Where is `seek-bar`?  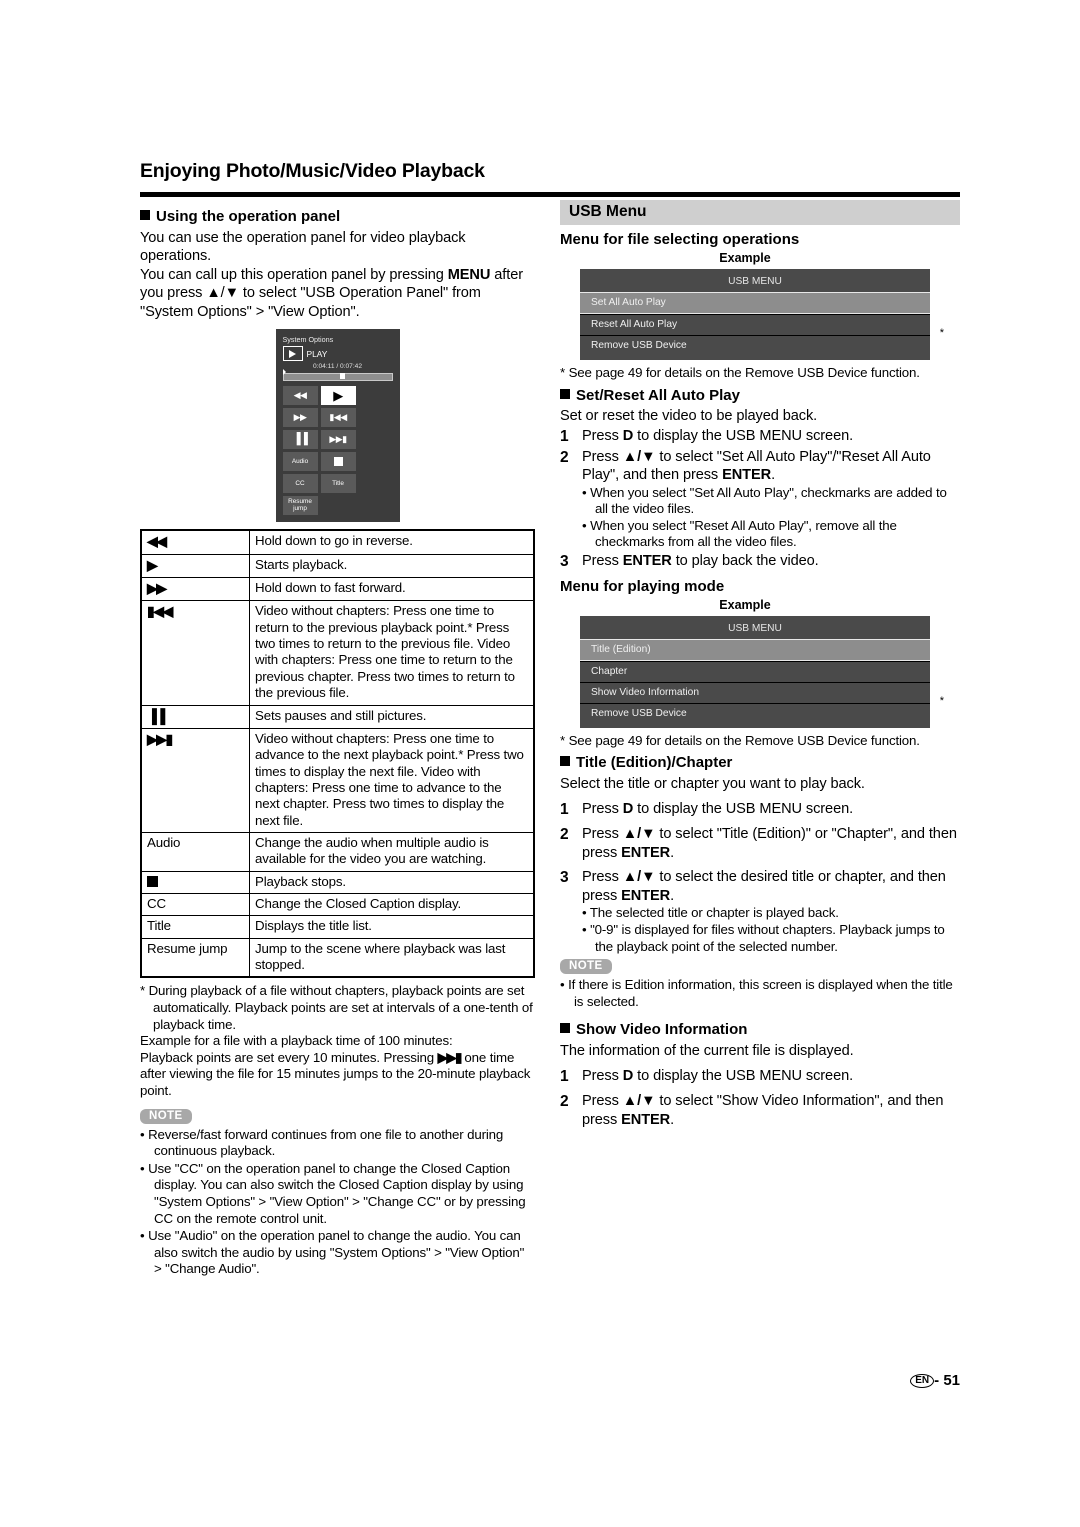
seek-bar is located at coordinates (337, 375).